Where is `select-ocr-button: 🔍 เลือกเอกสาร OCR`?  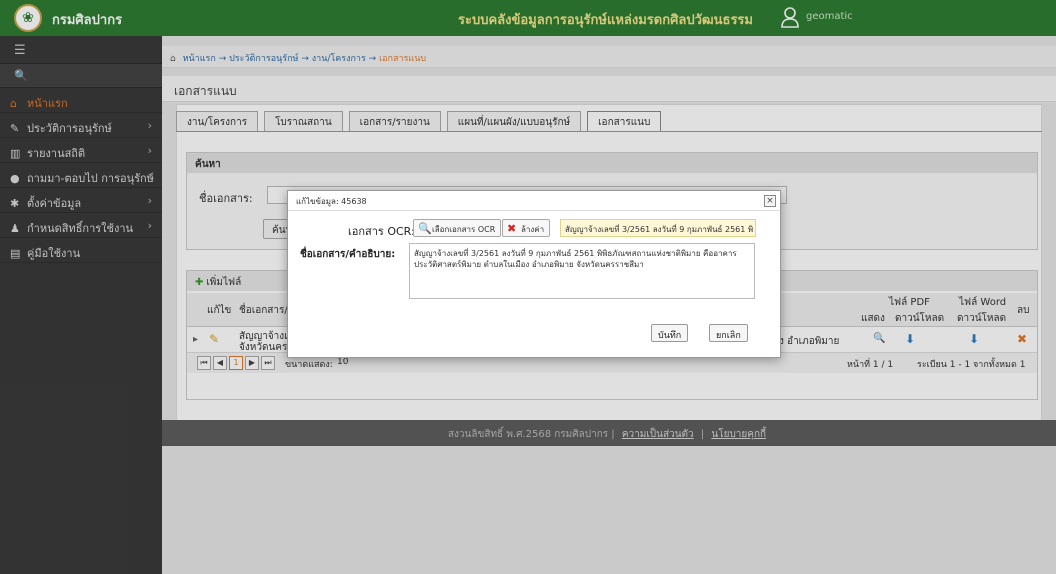
select-ocr-button: 🔍 เลือกเอกสาร OCR is located at coordinates (457, 228).